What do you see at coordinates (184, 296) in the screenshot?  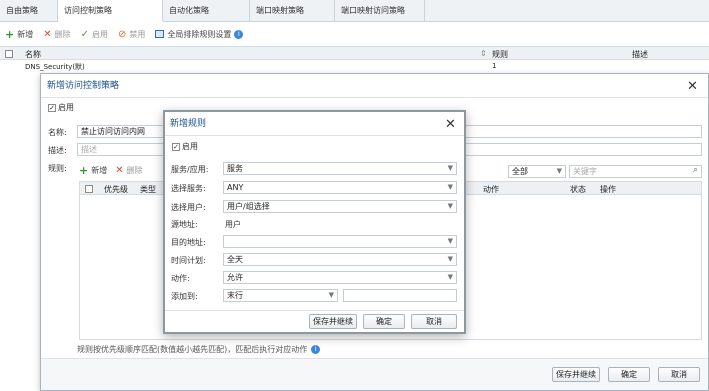 I see `add-to-label: 添加到:` at bounding box center [184, 296].